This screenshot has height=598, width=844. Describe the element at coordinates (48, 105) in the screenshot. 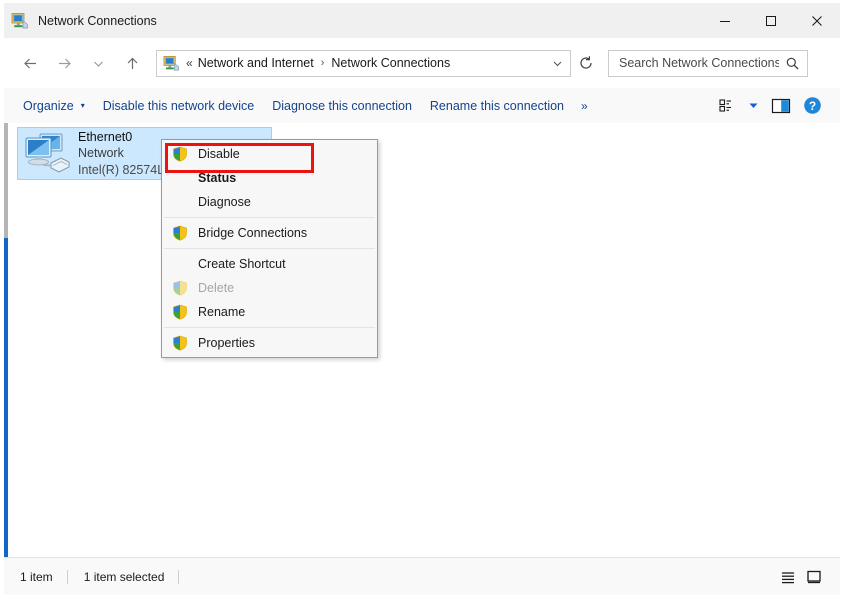

I see `organize-label: Organize` at that location.